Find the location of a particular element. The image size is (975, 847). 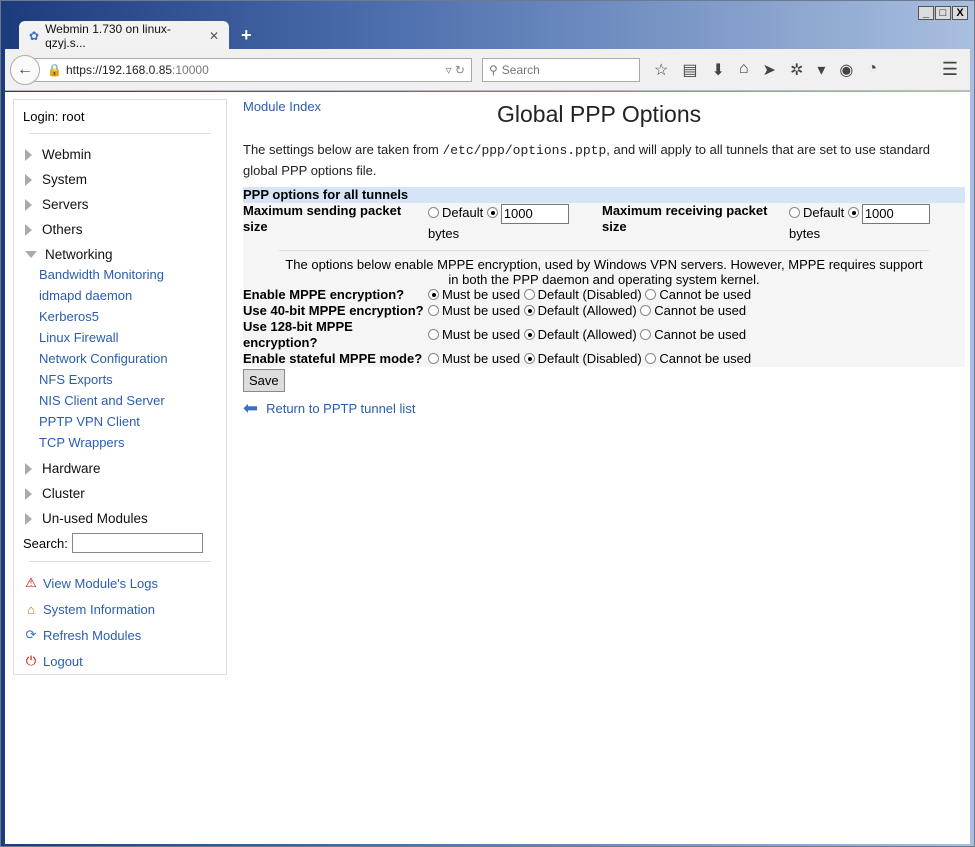

category-item: Cluster is located at coordinates (120, 493).